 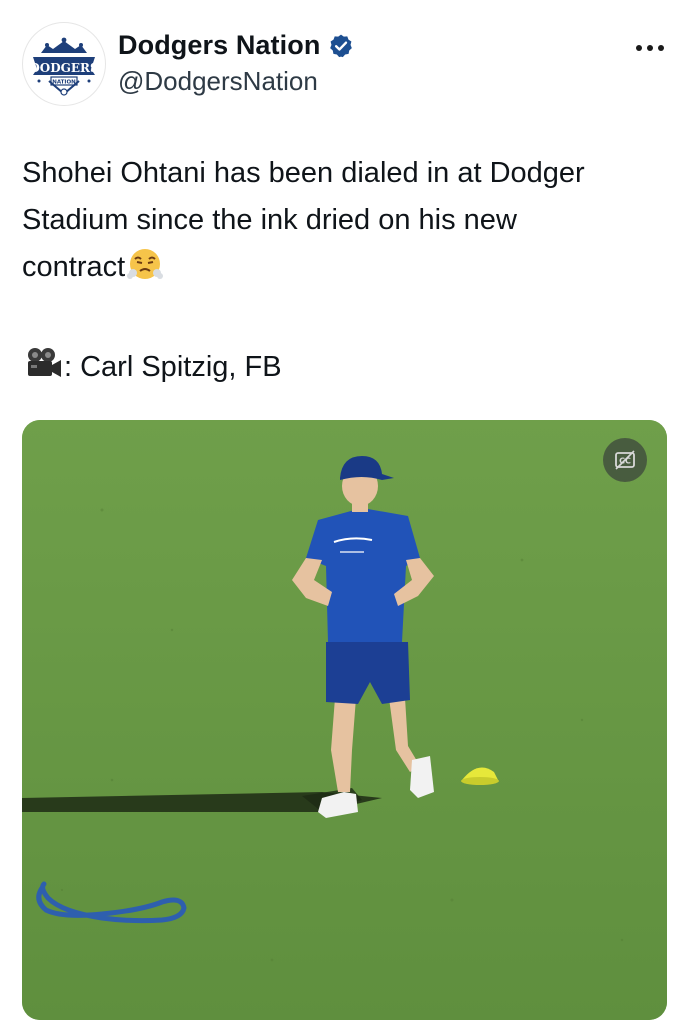 I want to click on display-name: Dodgers Nation, so click(x=219, y=45).